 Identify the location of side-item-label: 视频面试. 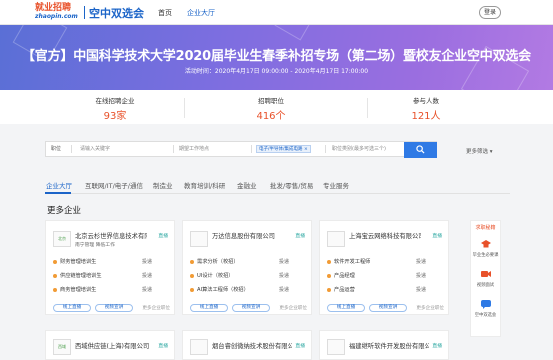
(485, 285).